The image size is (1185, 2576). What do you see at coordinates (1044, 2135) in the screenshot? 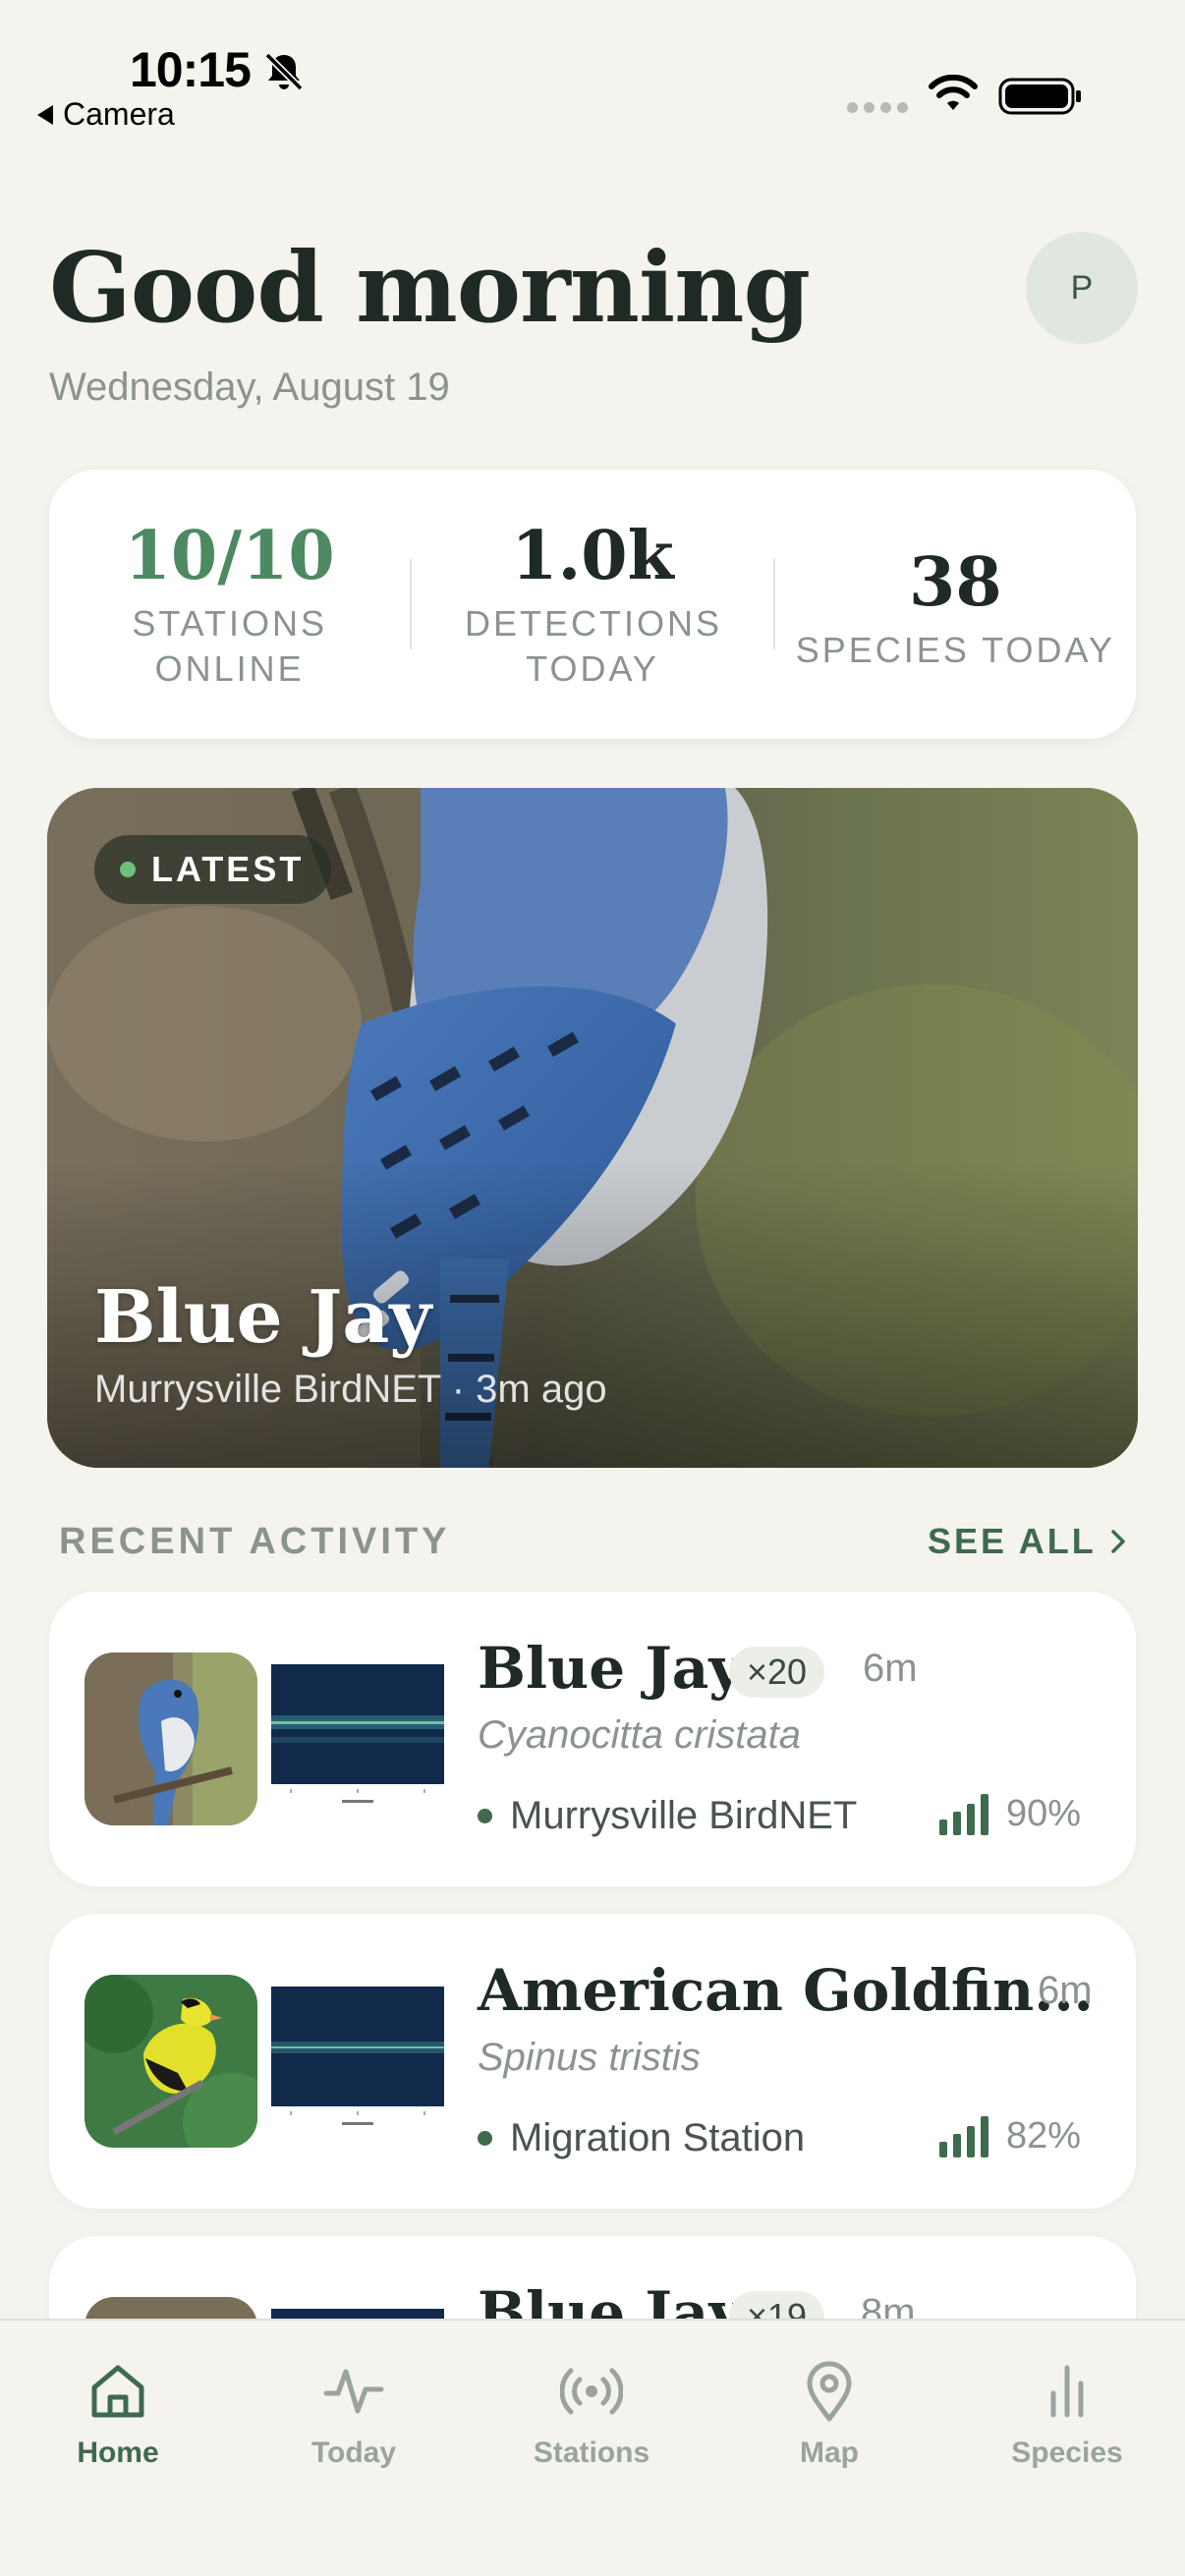
I see `confidence-value: 82%` at bounding box center [1044, 2135].